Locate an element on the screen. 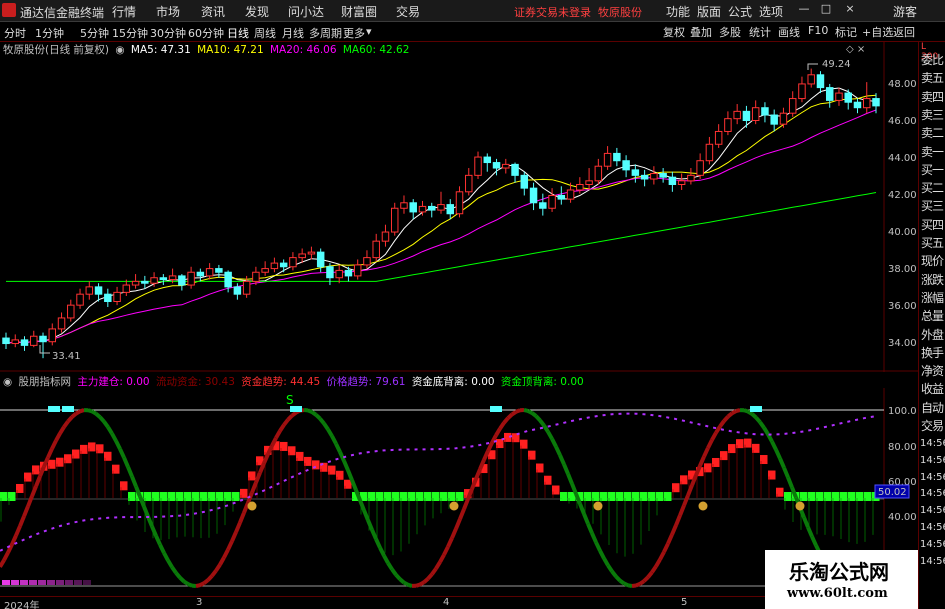 This screenshot has height=609, width=945. add-watchlist-button: +自选 is located at coordinates (877, 32).